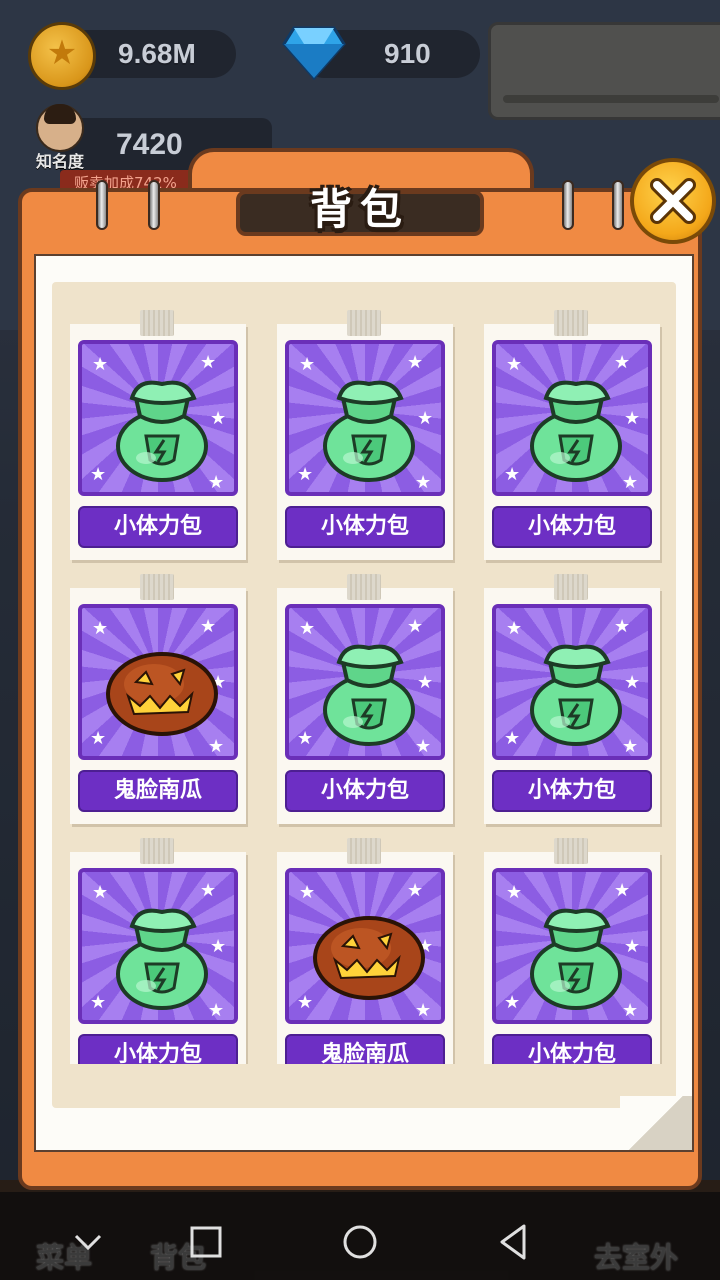  I want to click on close-button, so click(673, 201).